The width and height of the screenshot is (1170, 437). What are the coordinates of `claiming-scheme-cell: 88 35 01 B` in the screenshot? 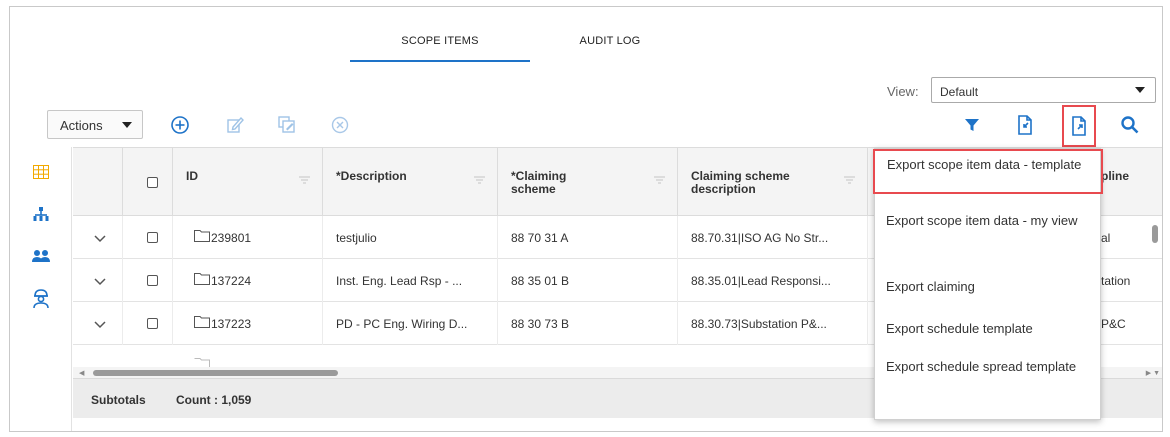 It's located at (588, 280).